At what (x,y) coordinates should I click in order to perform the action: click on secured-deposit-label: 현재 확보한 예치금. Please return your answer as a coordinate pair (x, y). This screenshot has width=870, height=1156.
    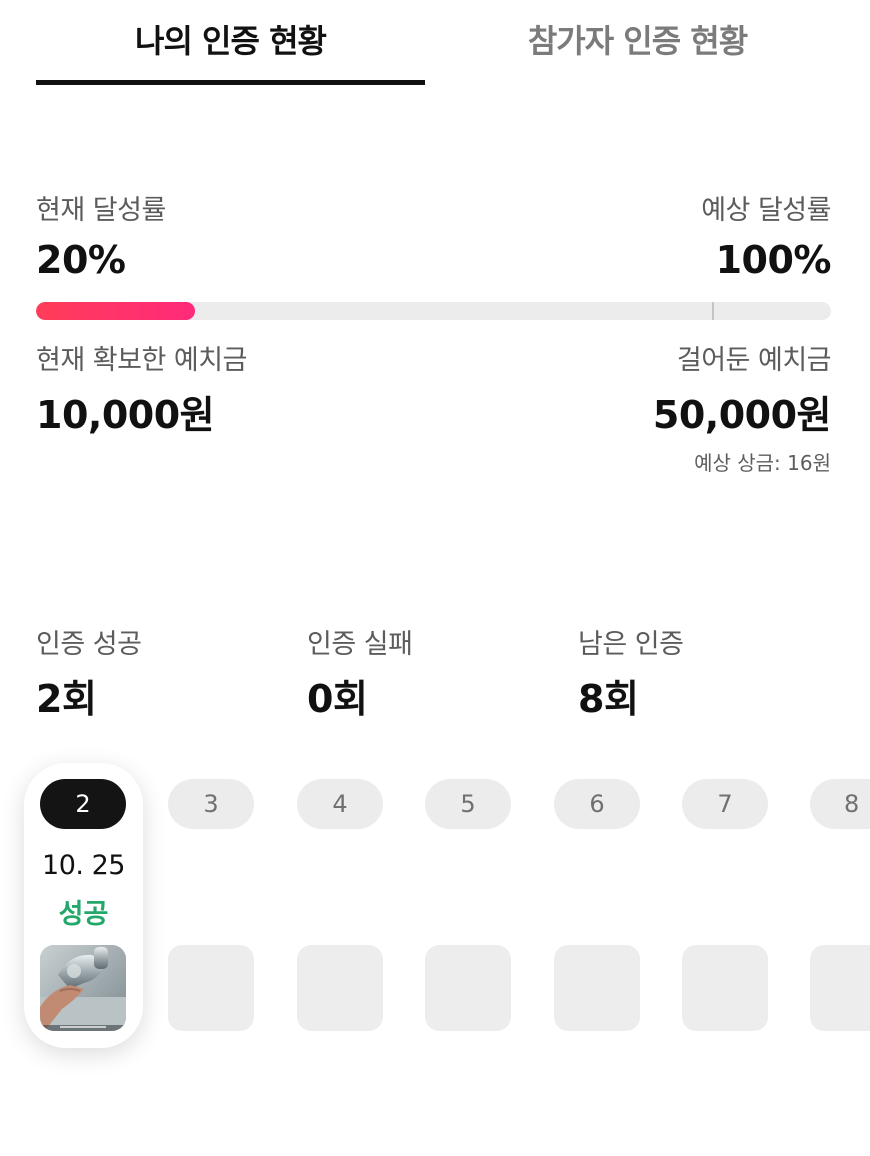
    Looking at the image, I should click on (141, 360).